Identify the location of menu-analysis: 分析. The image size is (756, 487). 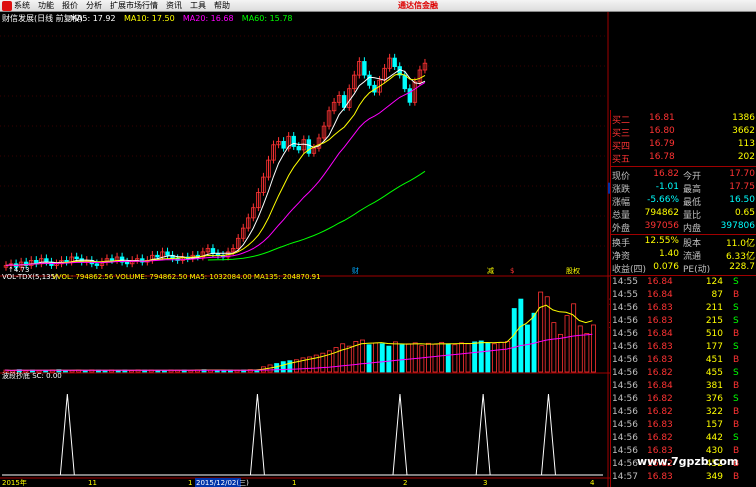
(94, 5).